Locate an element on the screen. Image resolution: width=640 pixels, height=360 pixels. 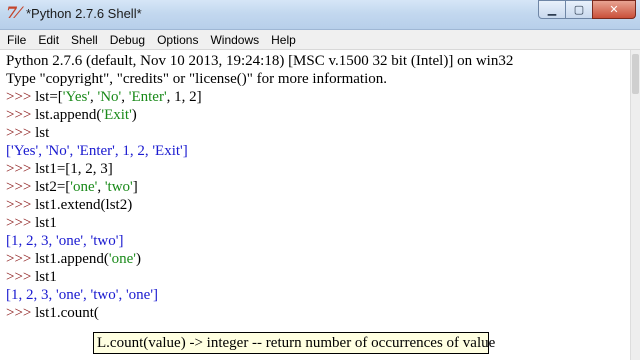
string-literal: 'Exit' is located at coordinates (116, 115).